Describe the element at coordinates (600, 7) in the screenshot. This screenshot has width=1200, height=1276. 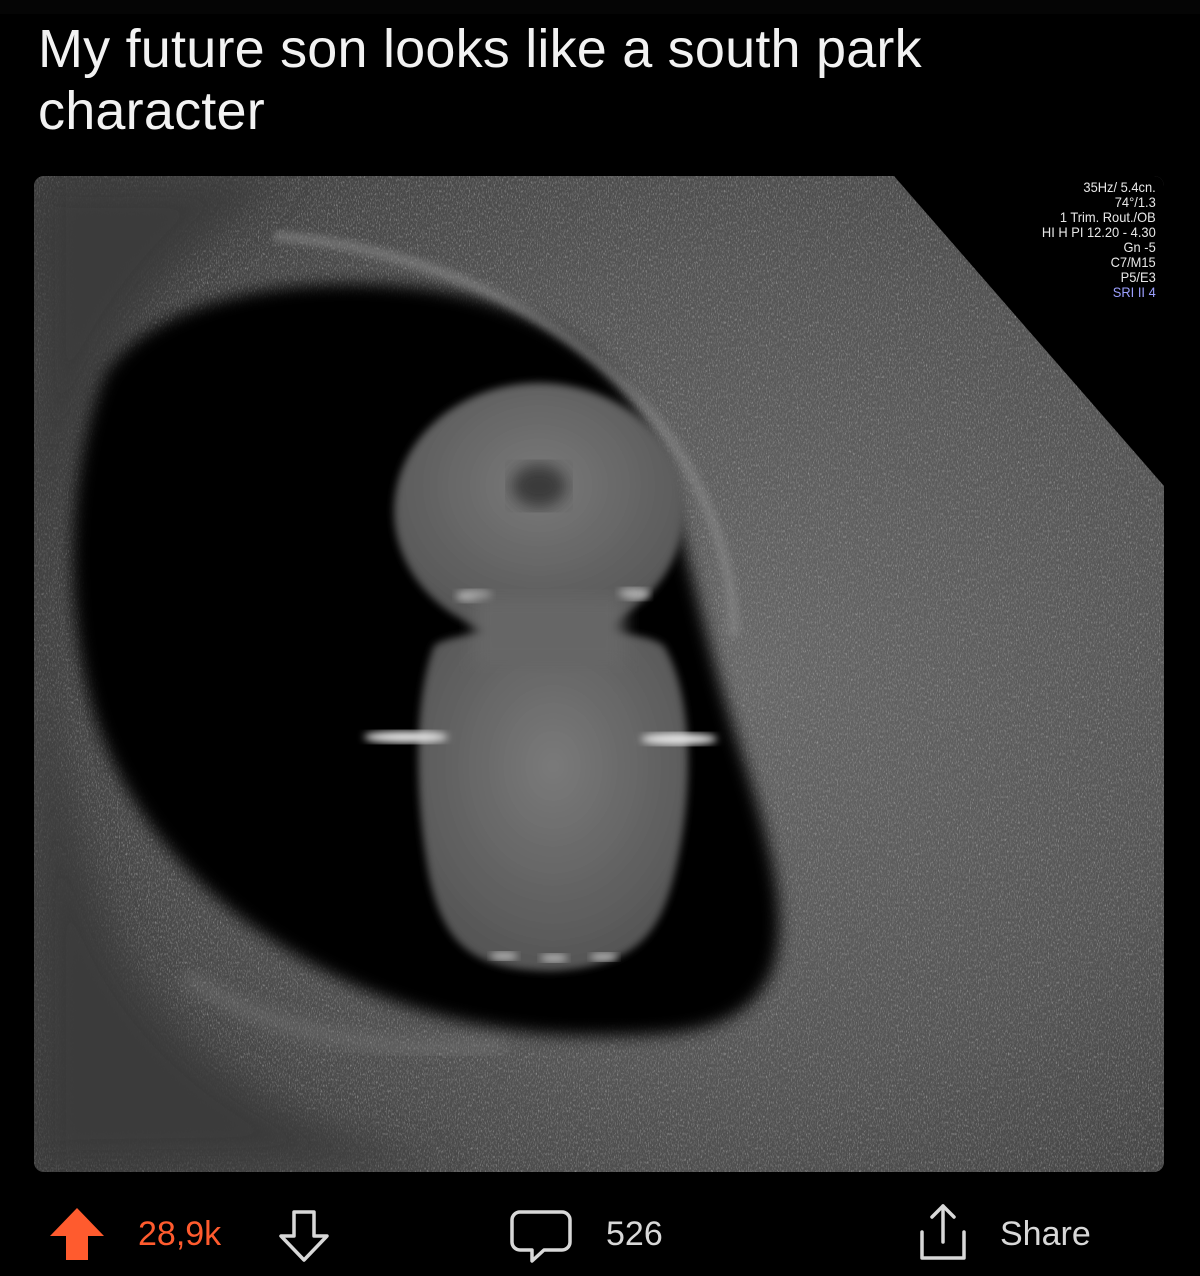
I see `top-strip` at that location.